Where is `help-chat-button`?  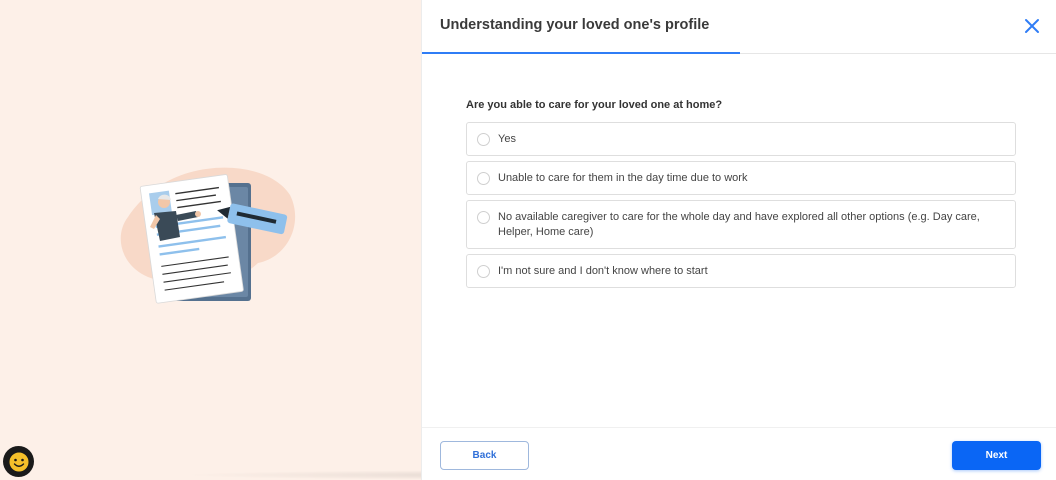
help-chat-button is located at coordinates (18, 461).